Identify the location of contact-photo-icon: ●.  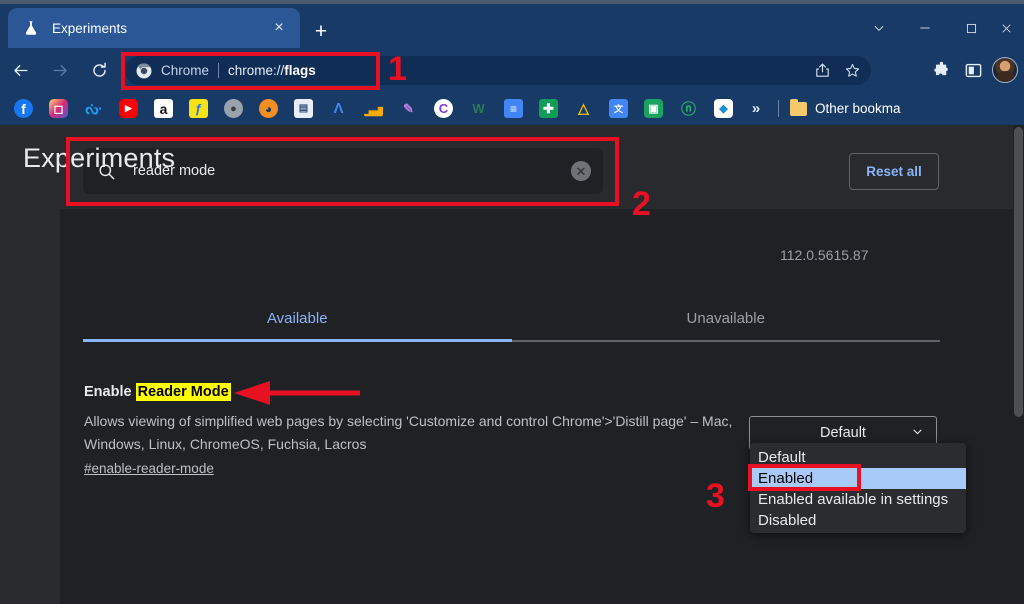
(233, 108).